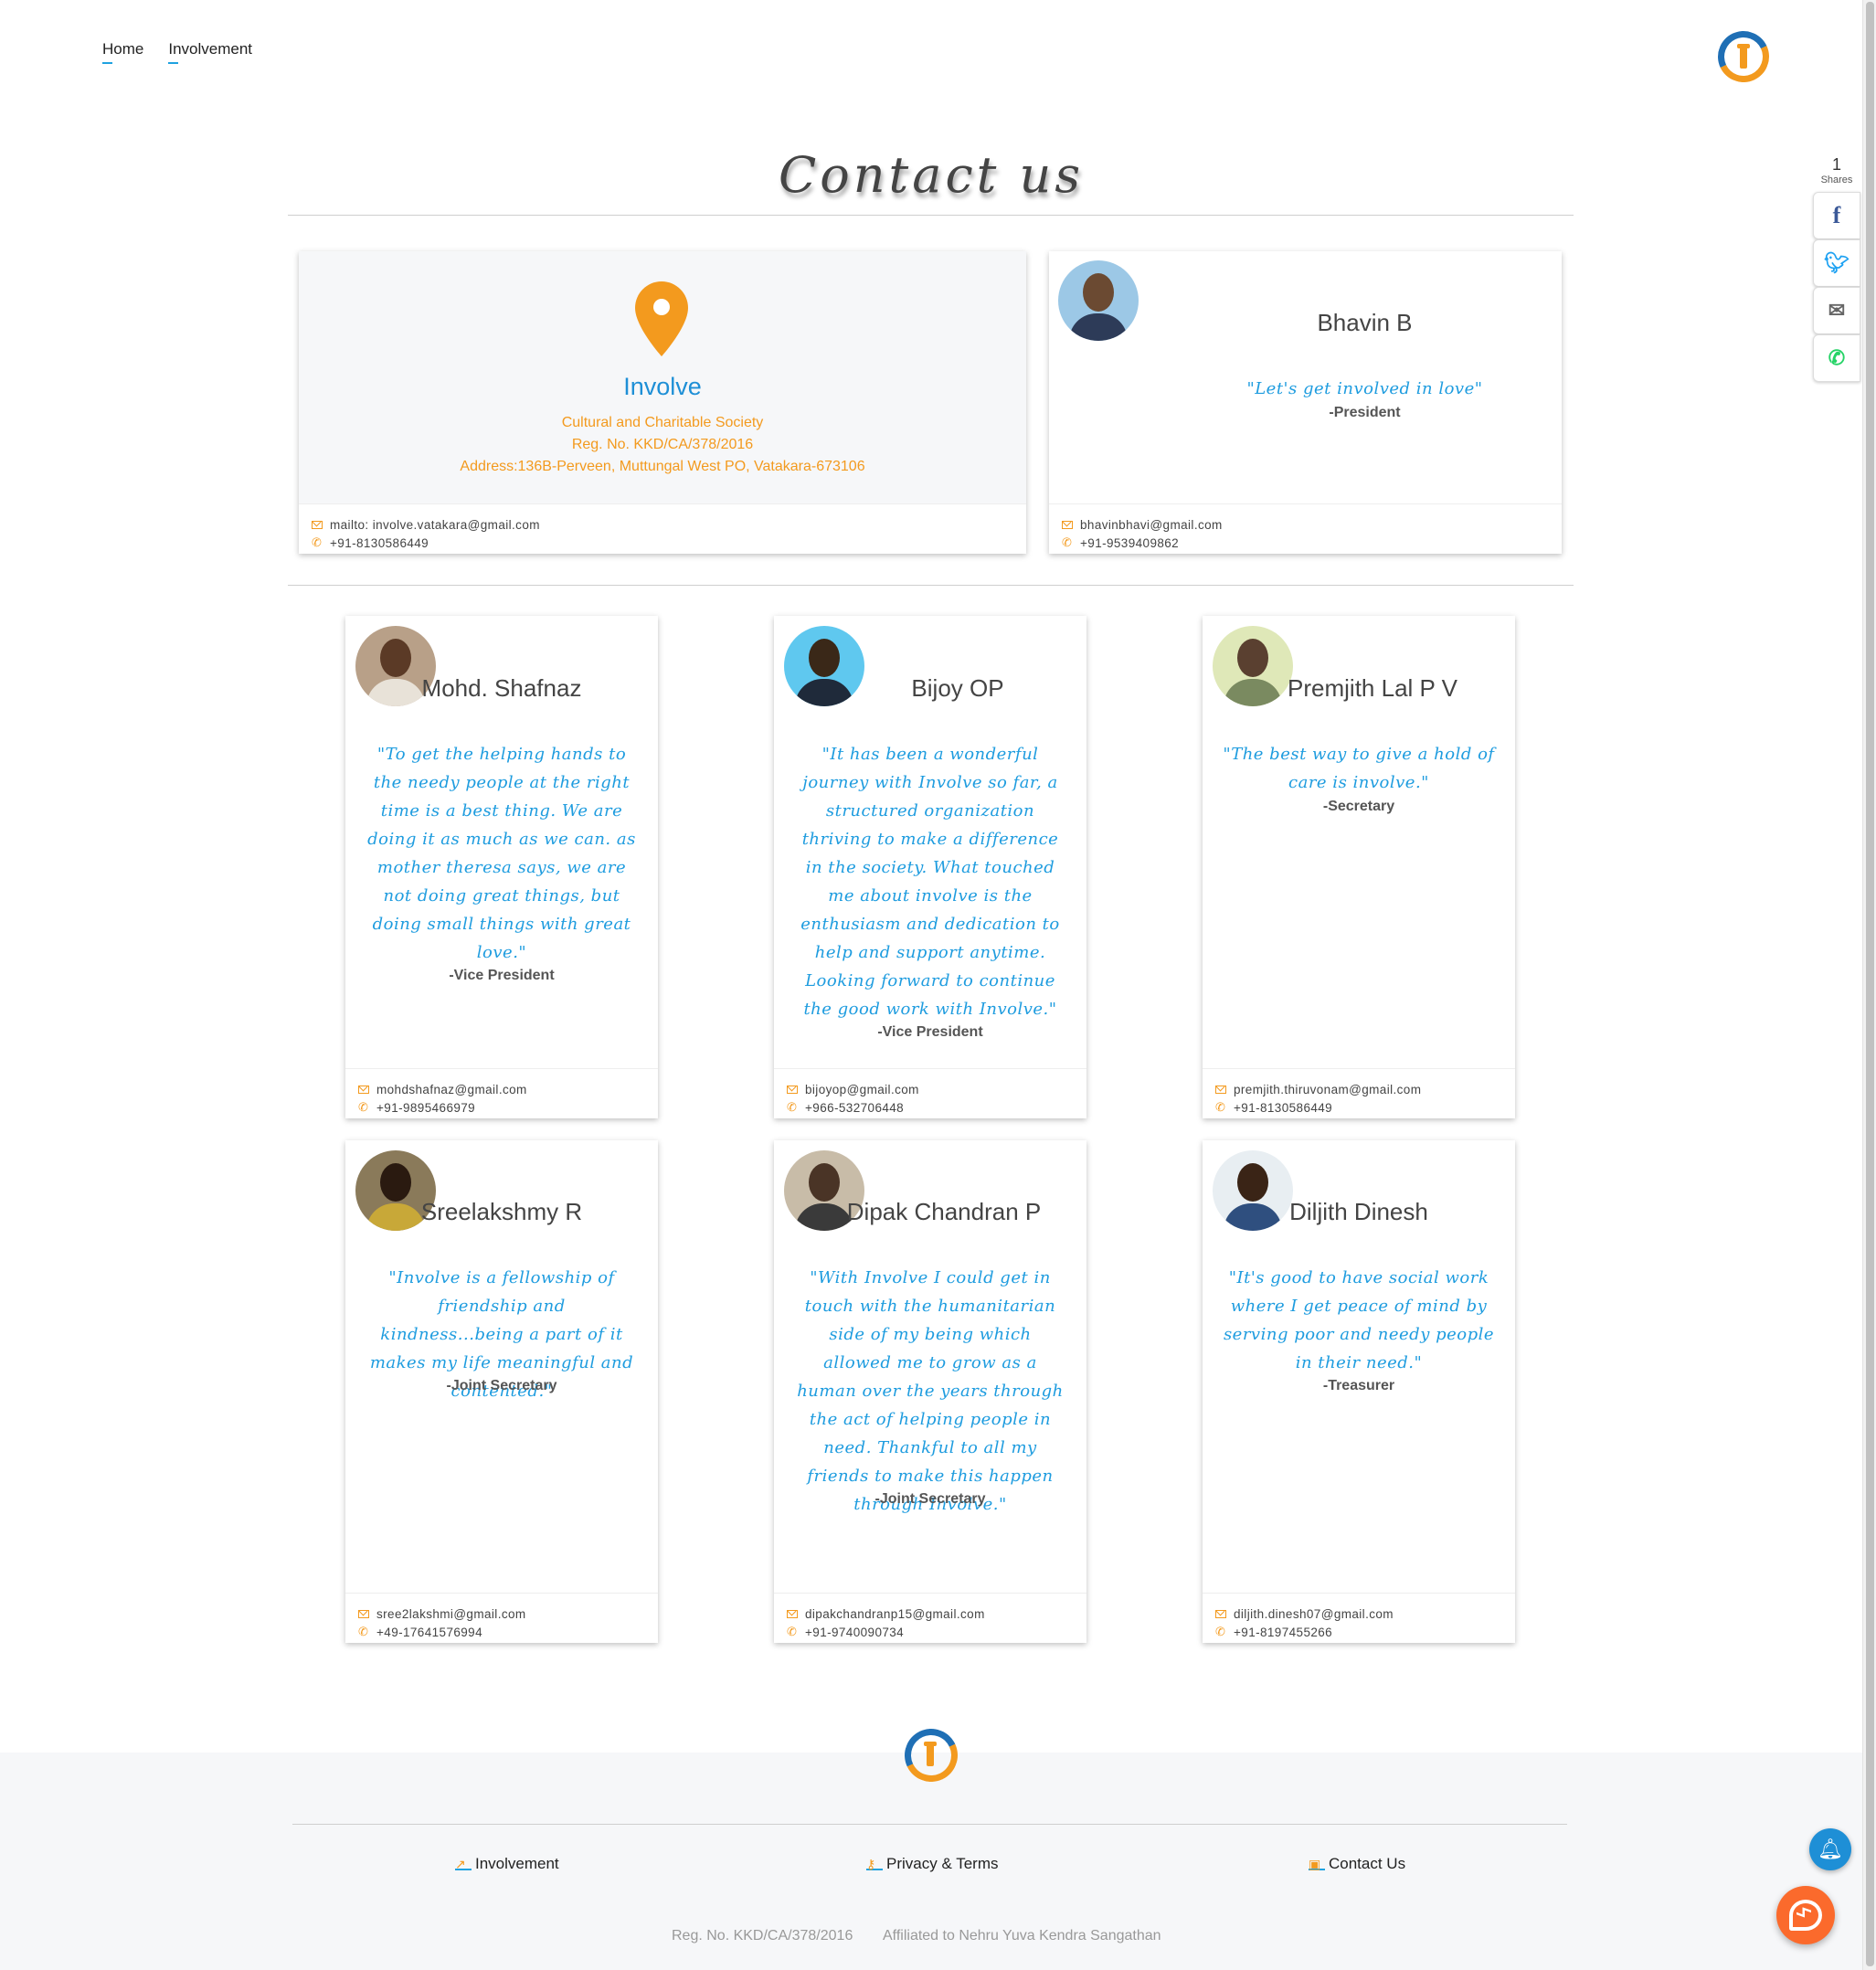 The width and height of the screenshot is (1876, 1970). I want to click on member-phone: +91-9895466979, so click(425, 1108).